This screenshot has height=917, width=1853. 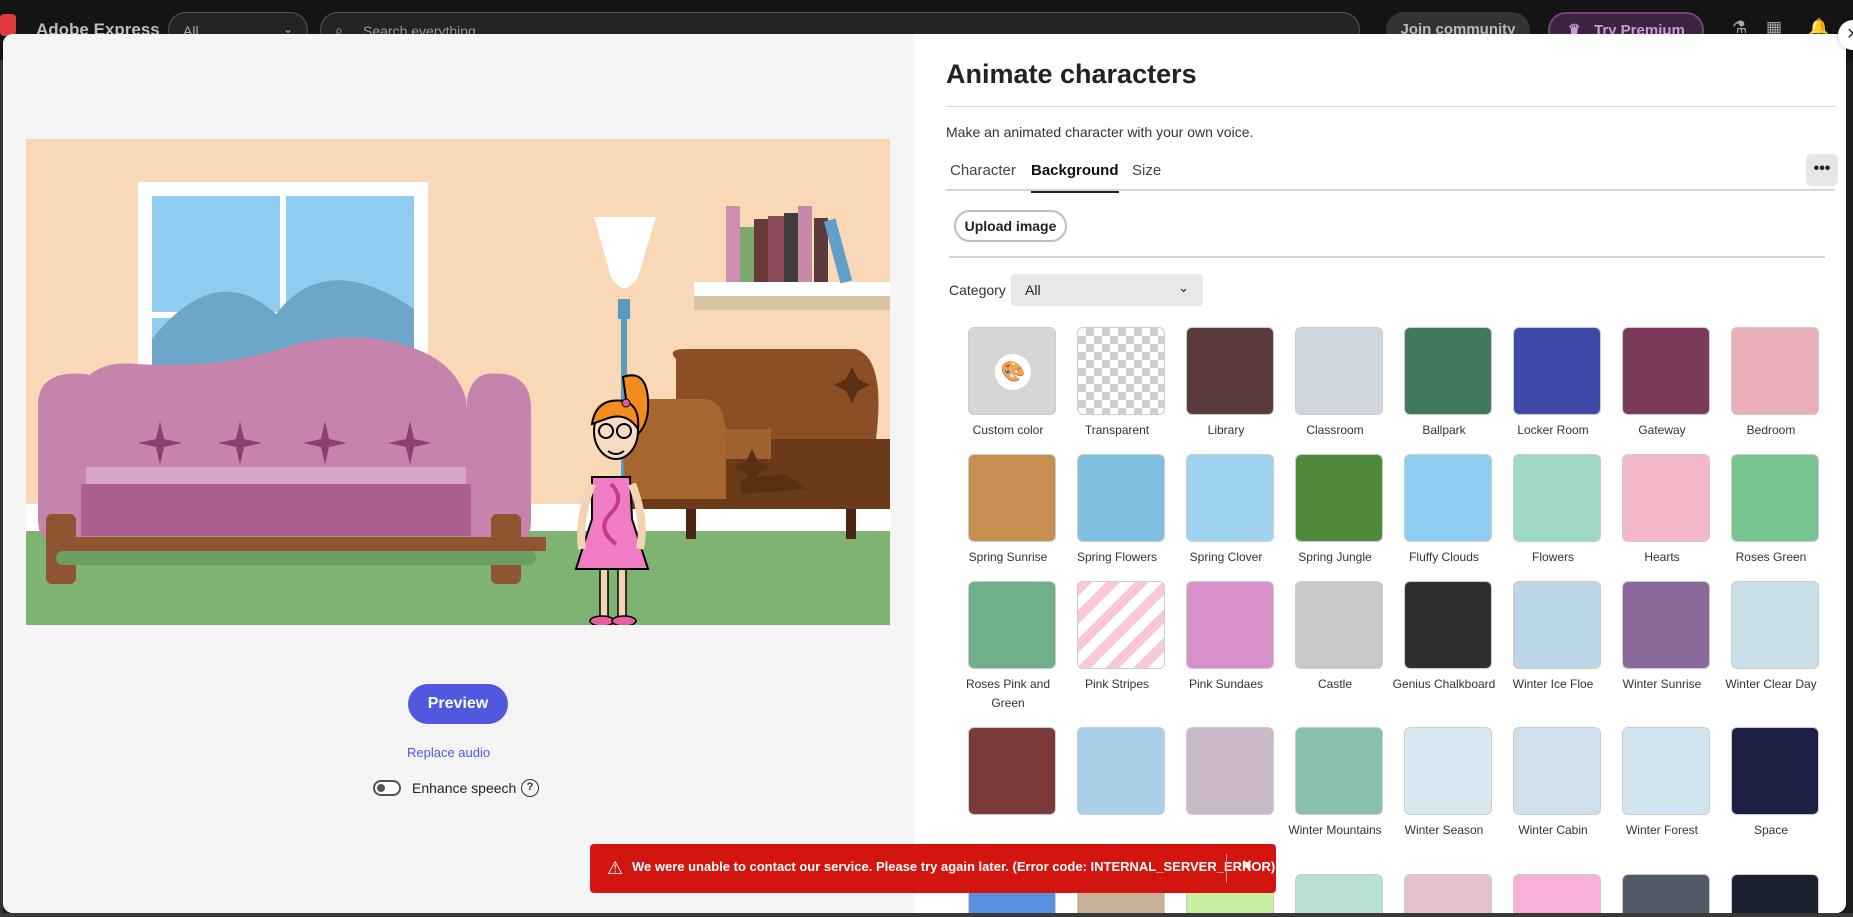 What do you see at coordinates (1183, 287) in the screenshot?
I see `chevron-down-icon: ⌄` at bounding box center [1183, 287].